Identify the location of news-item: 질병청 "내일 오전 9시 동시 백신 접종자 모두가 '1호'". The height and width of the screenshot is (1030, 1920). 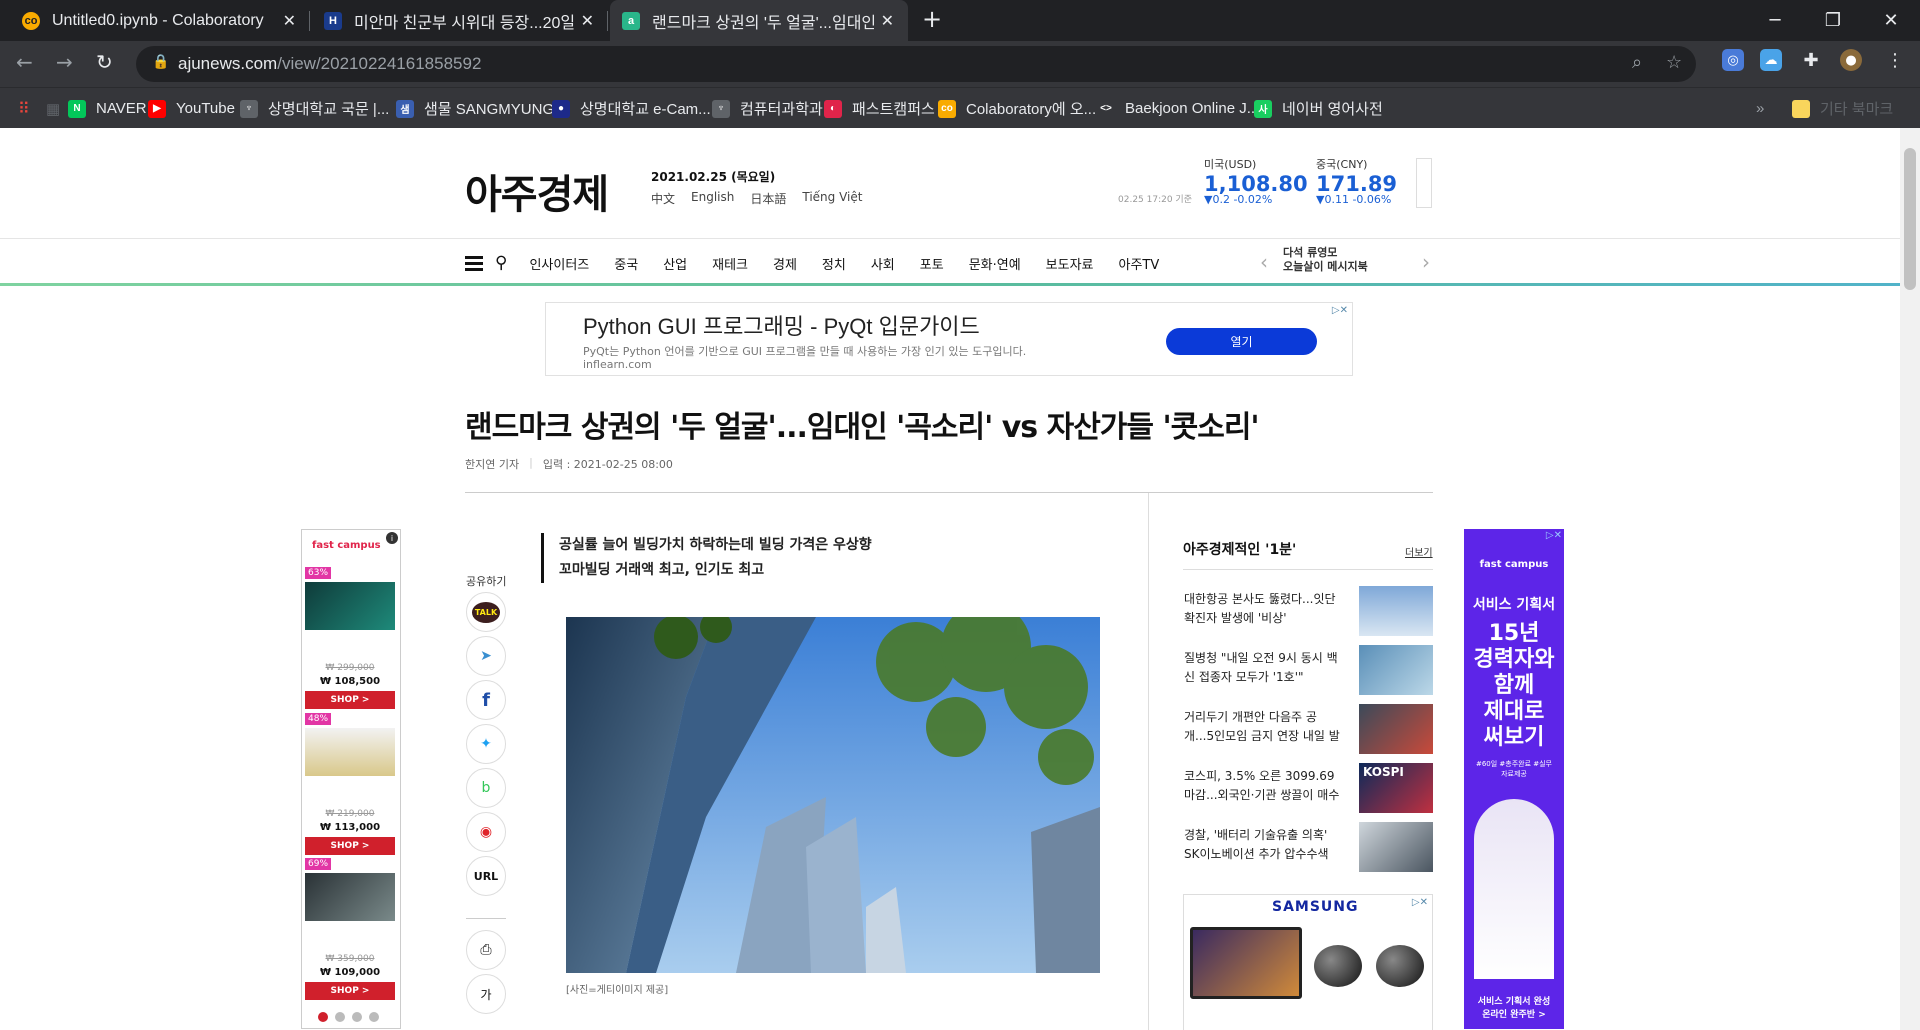
(1309, 670).